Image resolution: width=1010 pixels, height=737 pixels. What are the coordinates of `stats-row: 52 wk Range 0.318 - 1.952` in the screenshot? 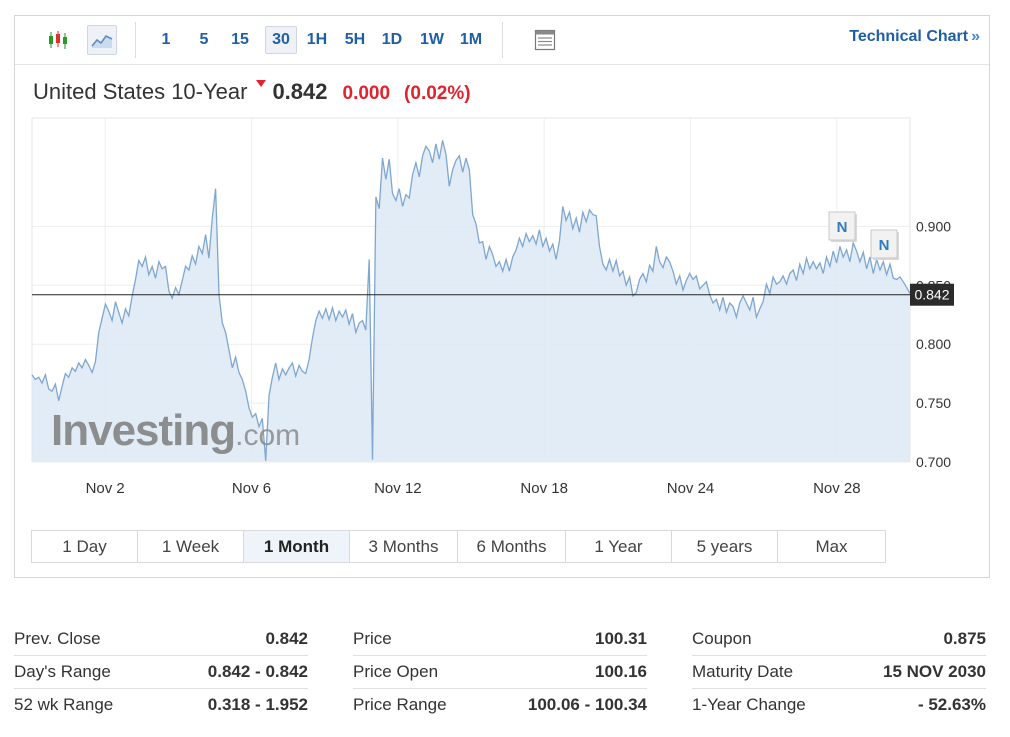 It's located at (161, 705).